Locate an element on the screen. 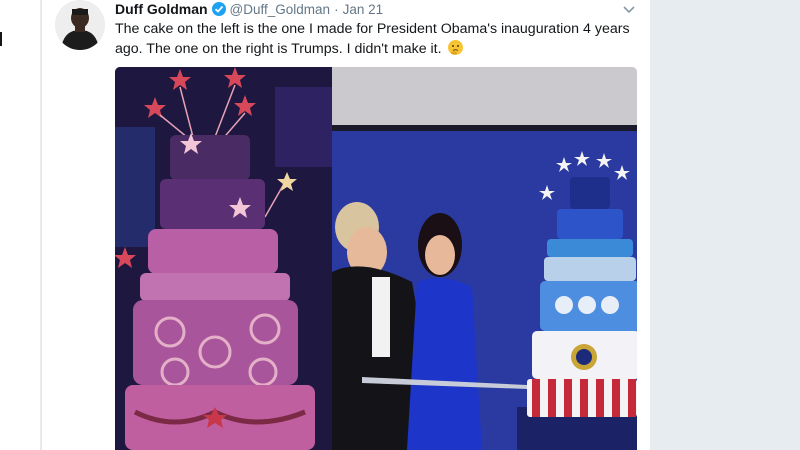  avatar is located at coordinates (80, 25).